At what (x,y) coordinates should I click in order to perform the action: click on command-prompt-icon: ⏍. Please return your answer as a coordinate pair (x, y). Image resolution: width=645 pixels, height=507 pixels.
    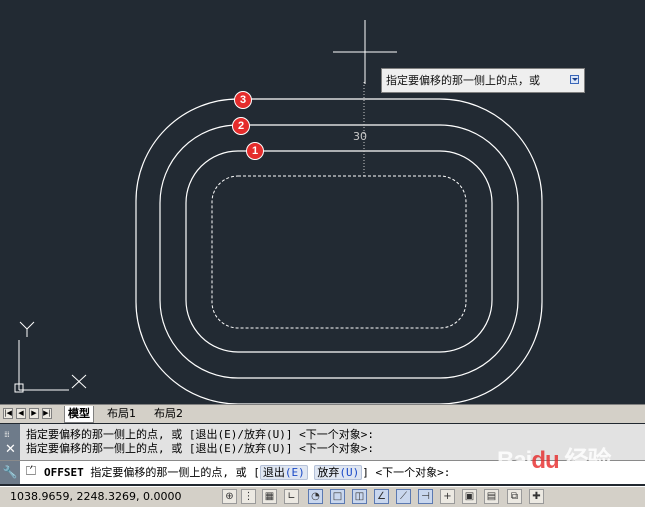
    Looking at the image, I should click on (31, 471).